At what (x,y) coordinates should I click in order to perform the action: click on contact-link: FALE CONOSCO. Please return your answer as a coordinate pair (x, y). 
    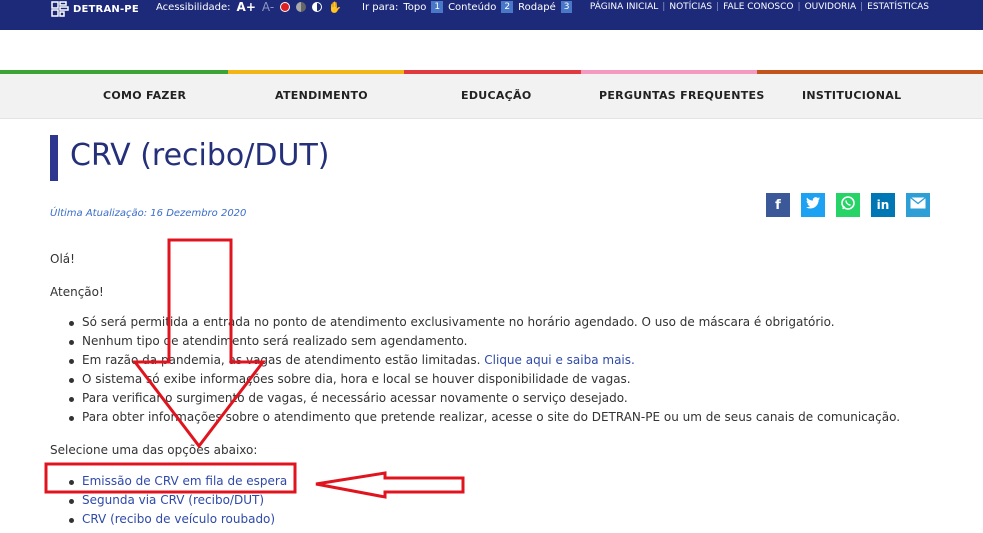
    Looking at the image, I should click on (758, 7).